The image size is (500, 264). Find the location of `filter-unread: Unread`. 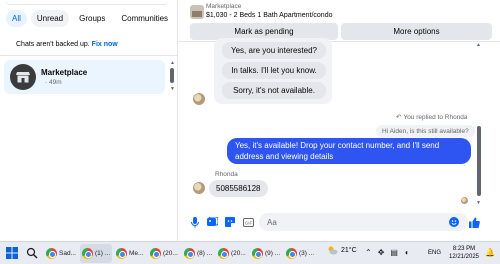

filter-unread: Unread is located at coordinates (50, 18).